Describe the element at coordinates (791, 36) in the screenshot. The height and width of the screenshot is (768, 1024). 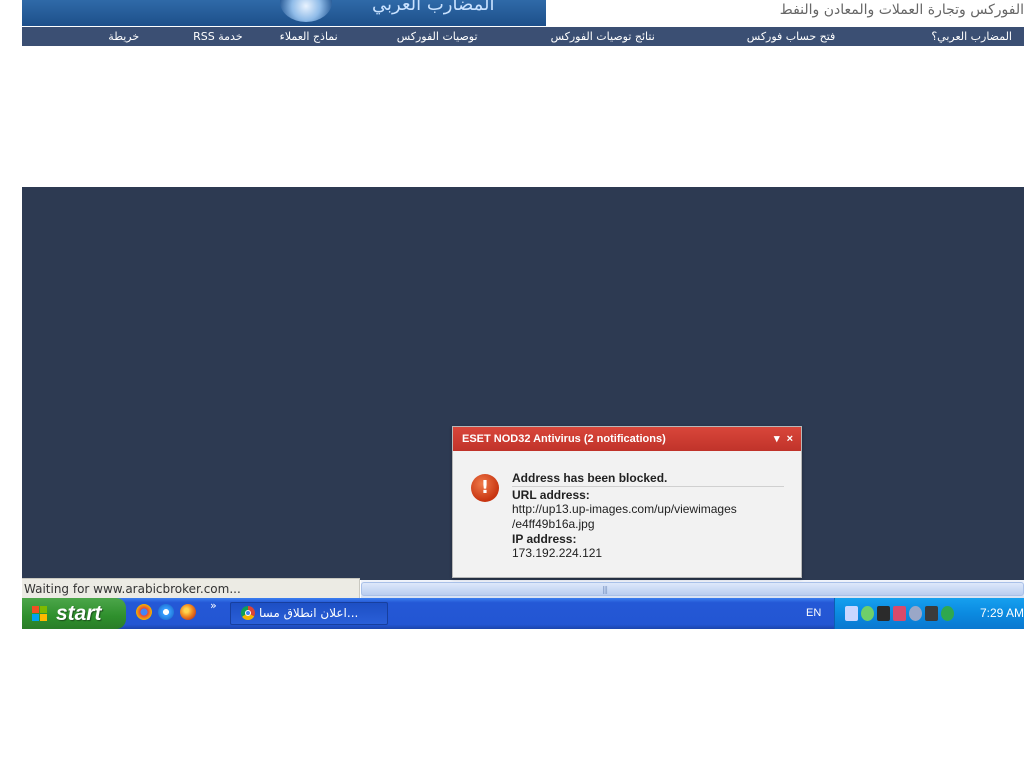
I see `nav-item-open-account: فتح حساب فوركس` at that location.